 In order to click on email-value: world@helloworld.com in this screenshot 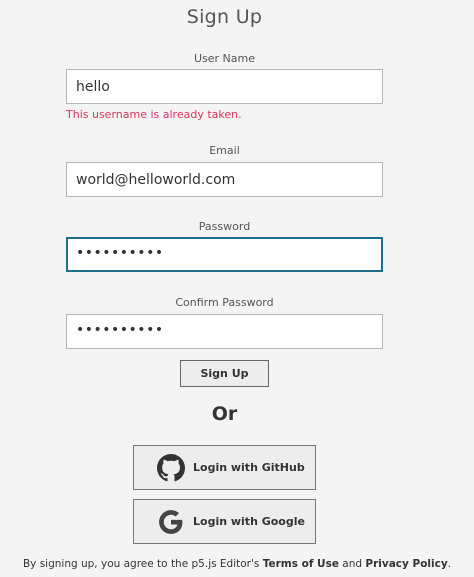, I will do `click(156, 179)`.